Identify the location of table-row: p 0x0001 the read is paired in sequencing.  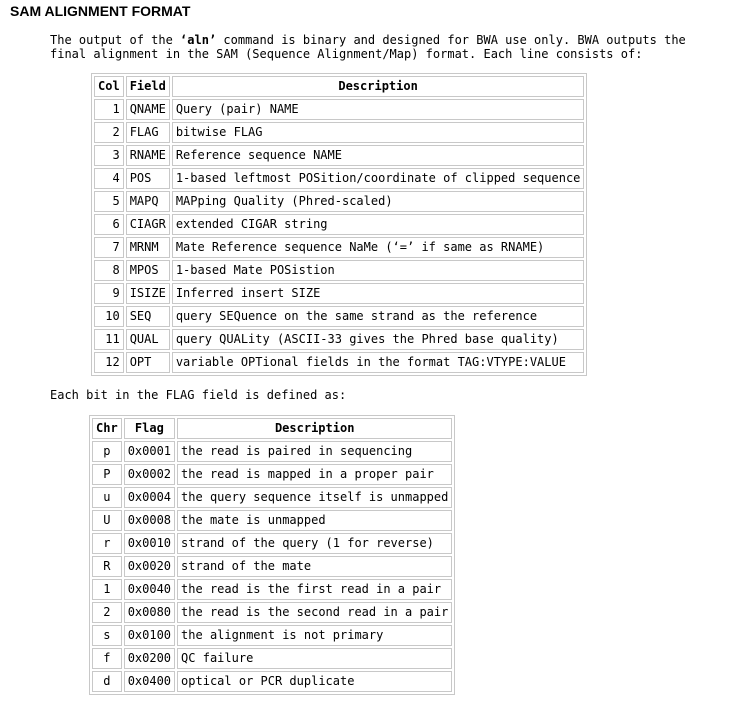
(272, 451).